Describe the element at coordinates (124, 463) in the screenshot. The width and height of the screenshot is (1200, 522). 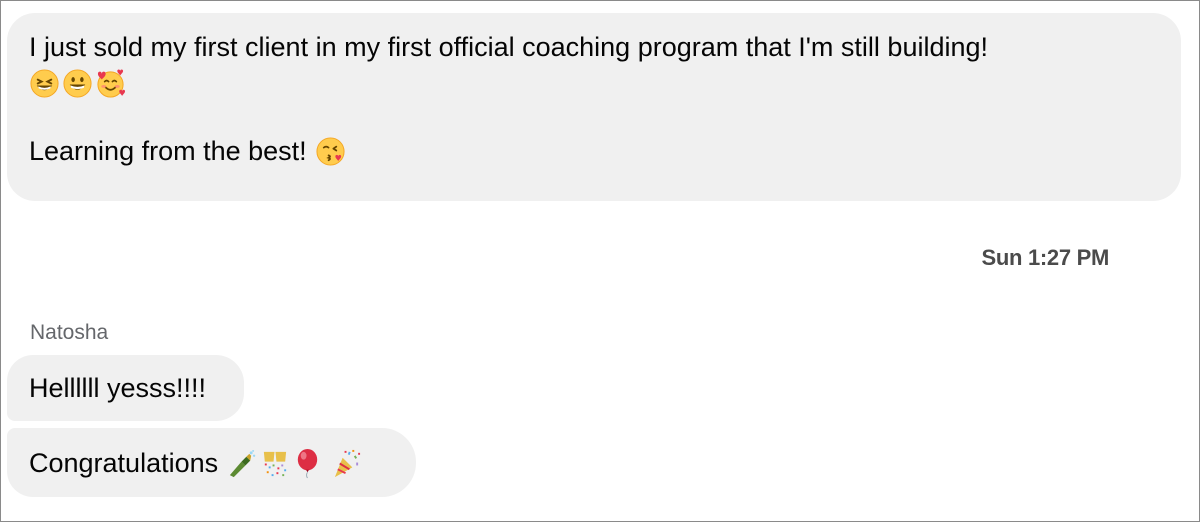
I see `reply-text: Congratulations` at that location.